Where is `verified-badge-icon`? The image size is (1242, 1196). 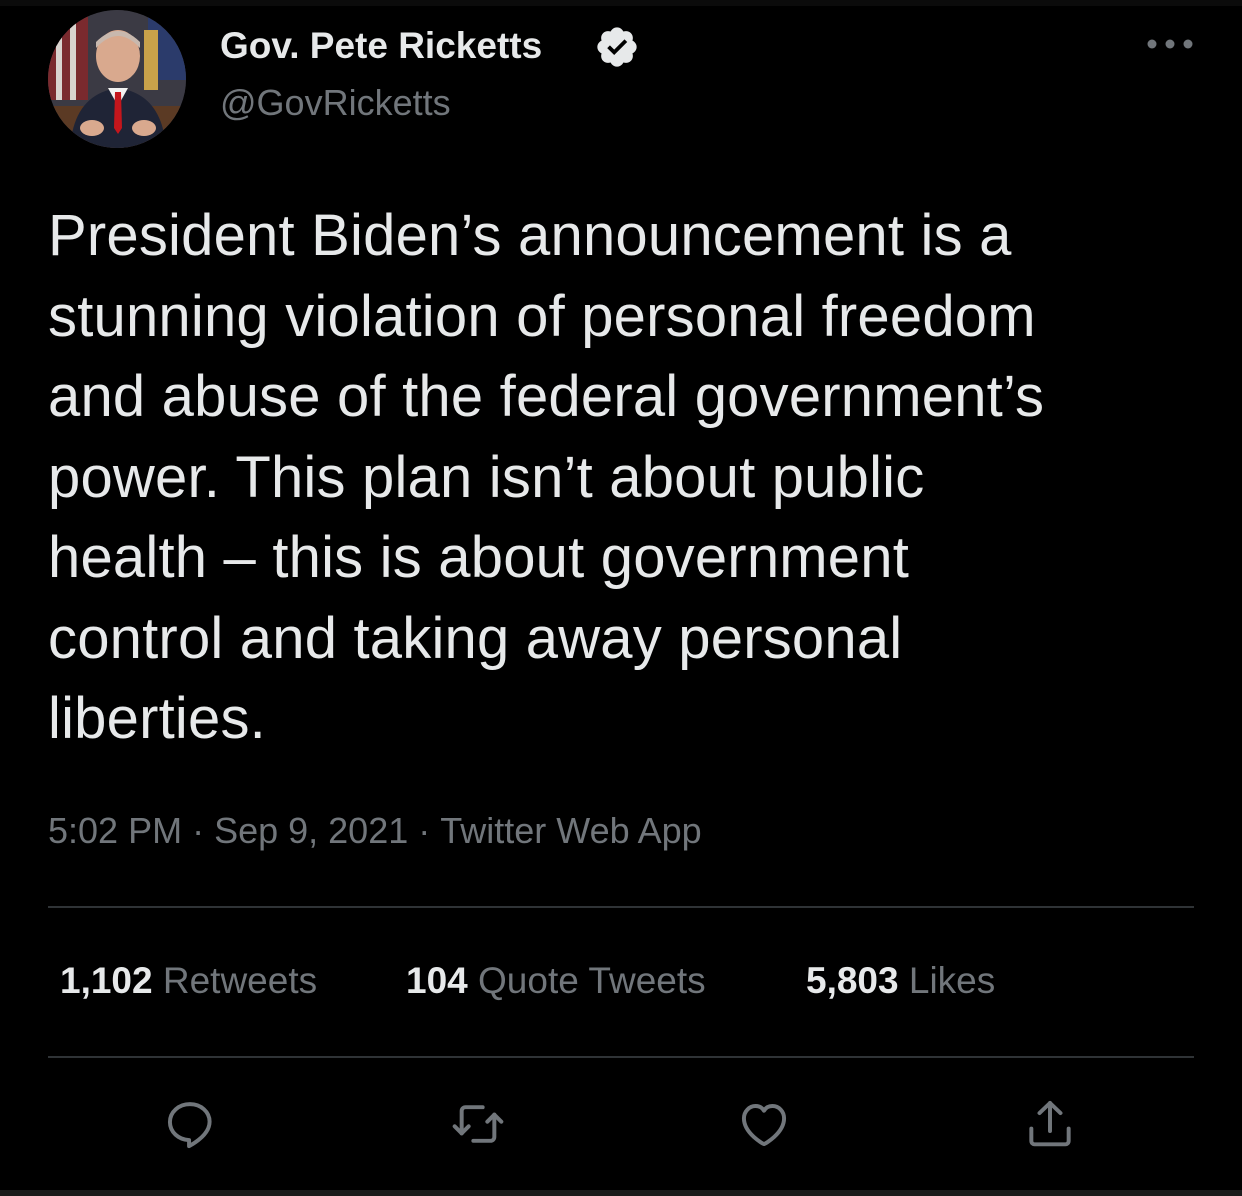 verified-badge-icon is located at coordinates (617, 47).